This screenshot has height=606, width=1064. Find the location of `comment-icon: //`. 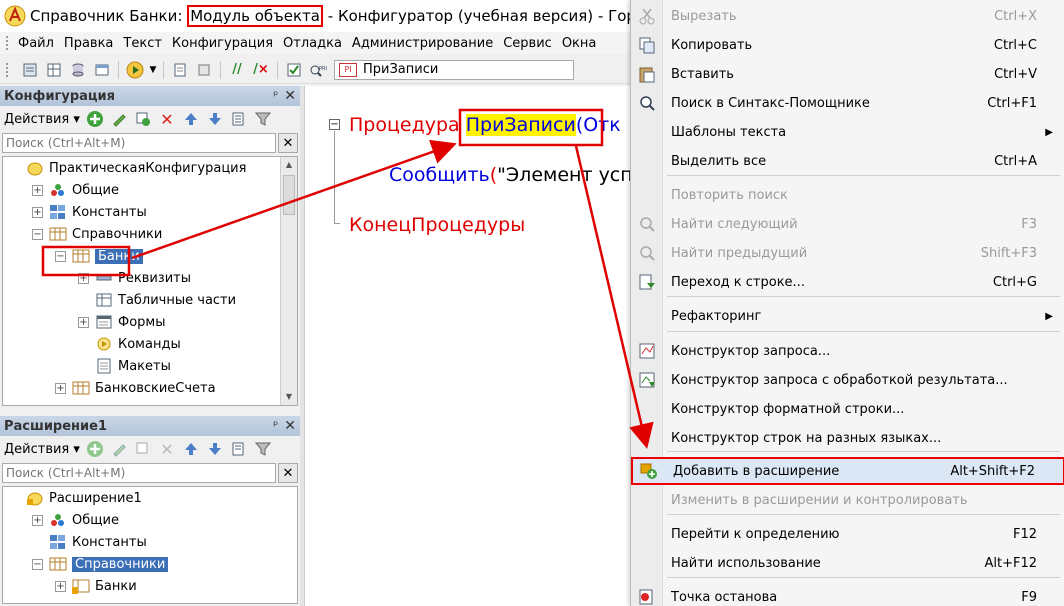

comment-icon: // is located at coordinates (237, 70).